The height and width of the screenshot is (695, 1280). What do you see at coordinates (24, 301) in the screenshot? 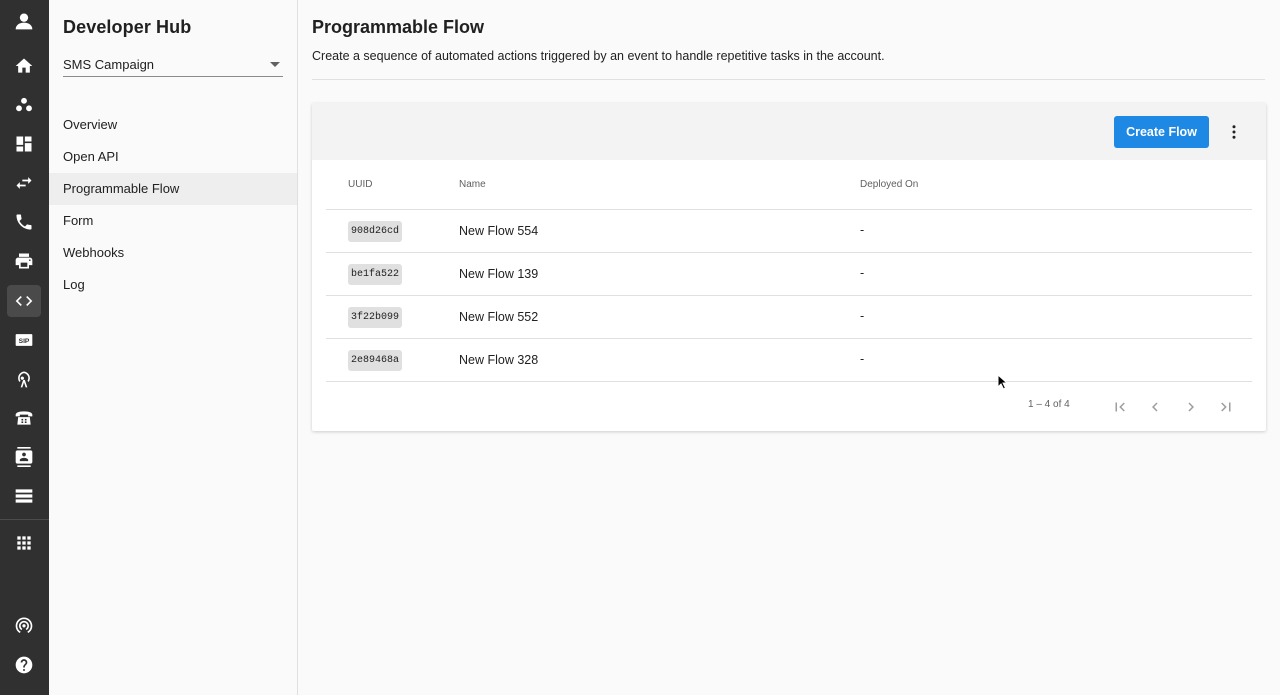
I see `code-icon` at bounding box center [24, 301].